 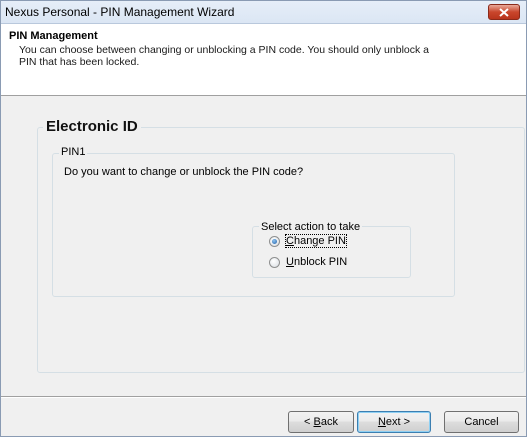 I want to click on next-button: Next >, so click(x=394, y=422).